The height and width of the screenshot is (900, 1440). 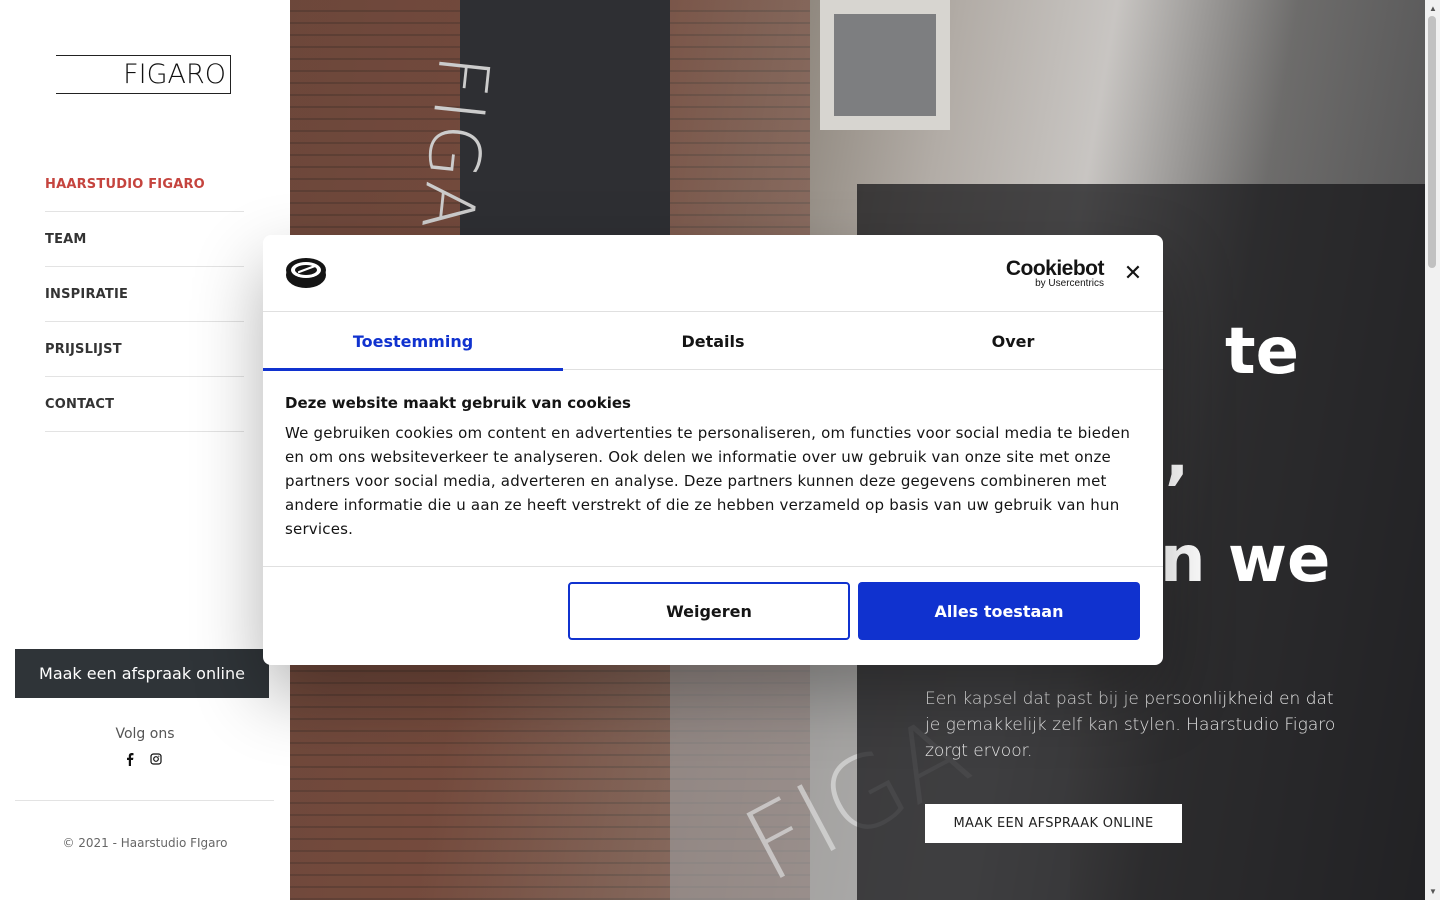 I want to click on instagram-icon, so click(x=156, y=759).